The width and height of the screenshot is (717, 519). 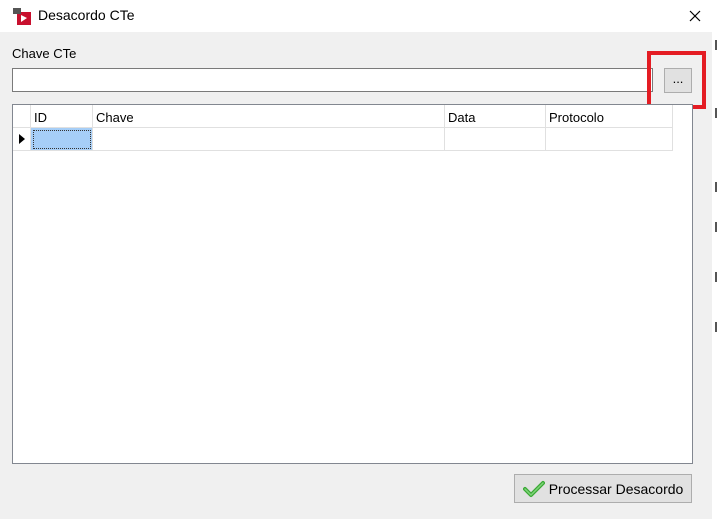 I want to click on current-row-arrow-icon, so click(x=22, y=139).